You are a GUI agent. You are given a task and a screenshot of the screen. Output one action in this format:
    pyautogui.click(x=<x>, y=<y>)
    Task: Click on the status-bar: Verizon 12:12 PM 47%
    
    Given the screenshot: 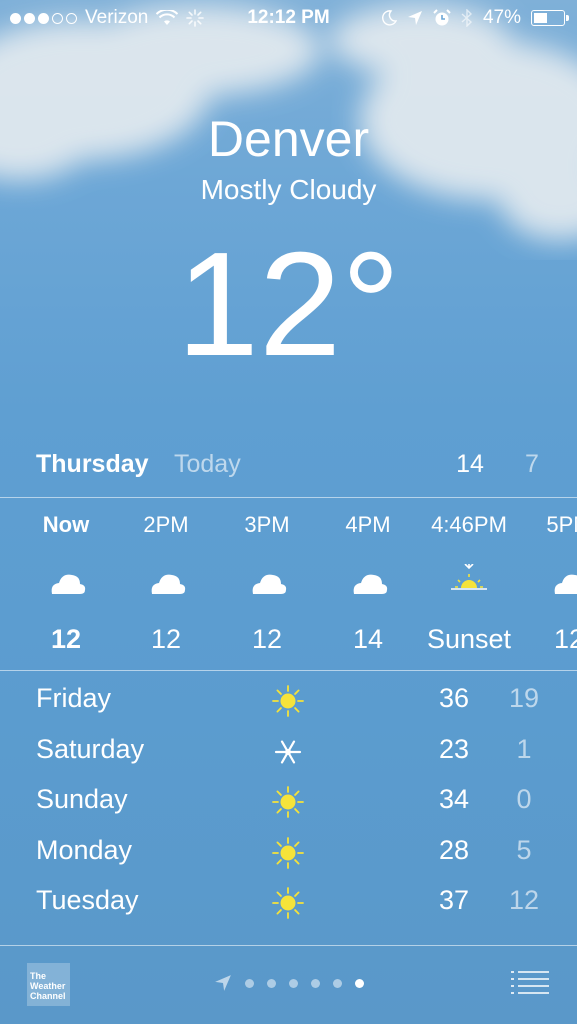 What is the action you would take?
    pyautogui.click(x=288, y=19)
    